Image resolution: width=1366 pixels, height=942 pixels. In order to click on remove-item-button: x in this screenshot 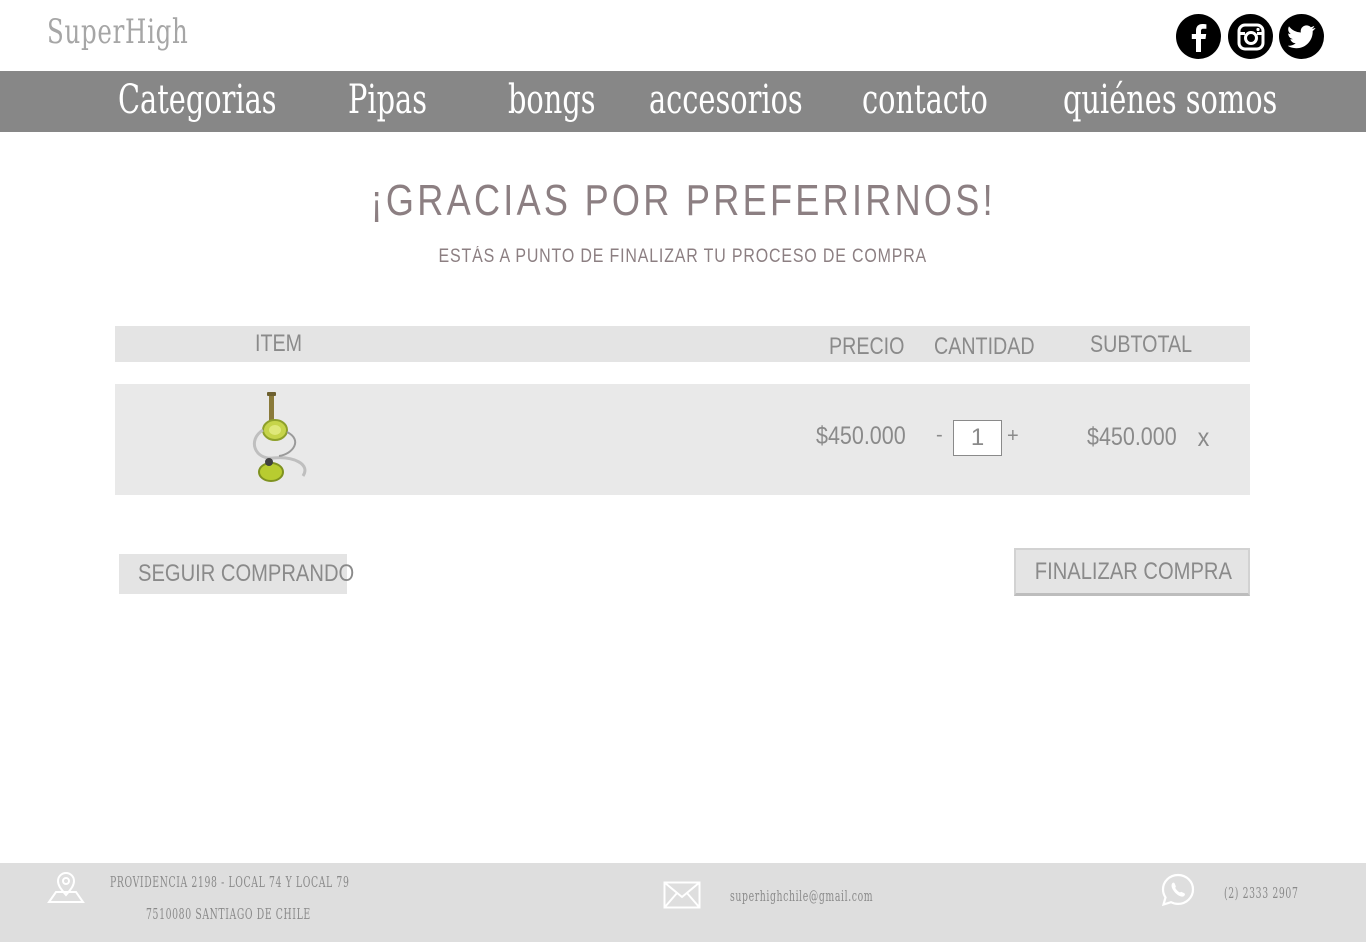, I will do `click(1204, 437)`.